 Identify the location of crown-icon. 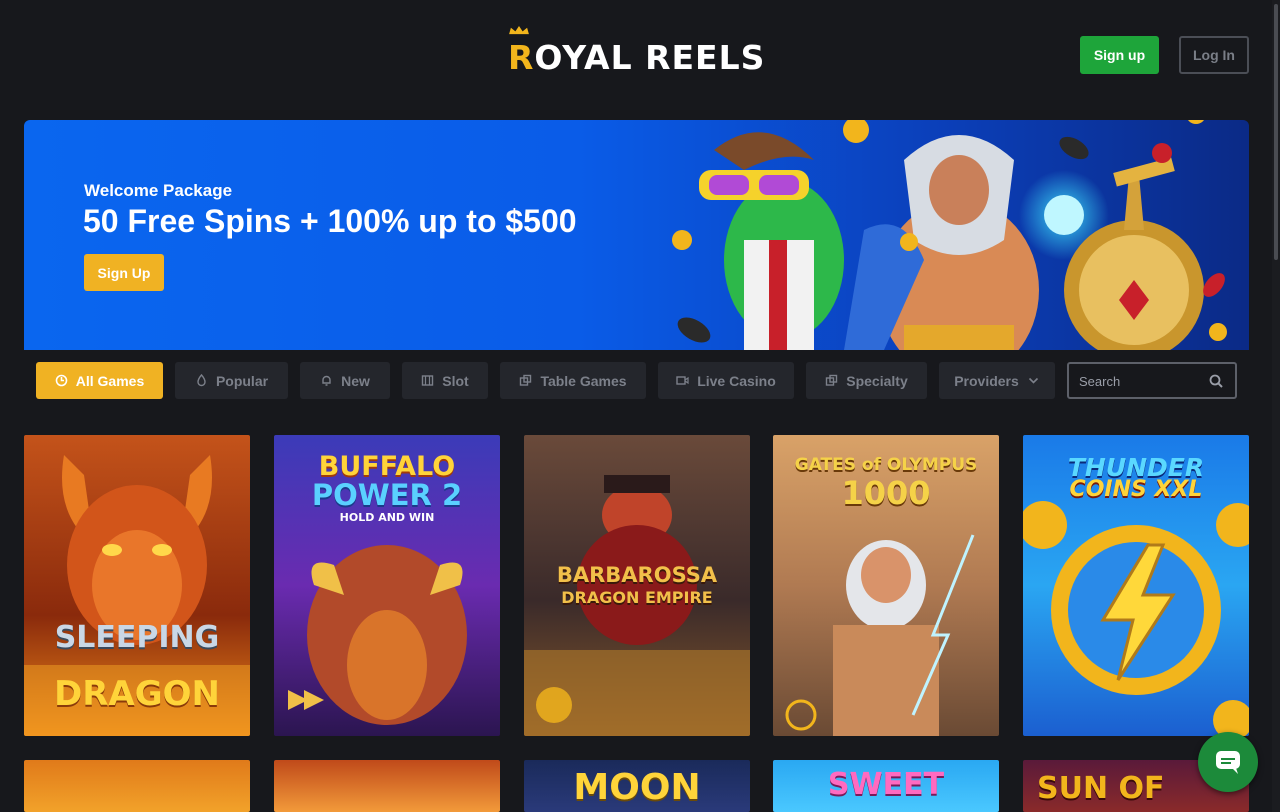
(519, 30).